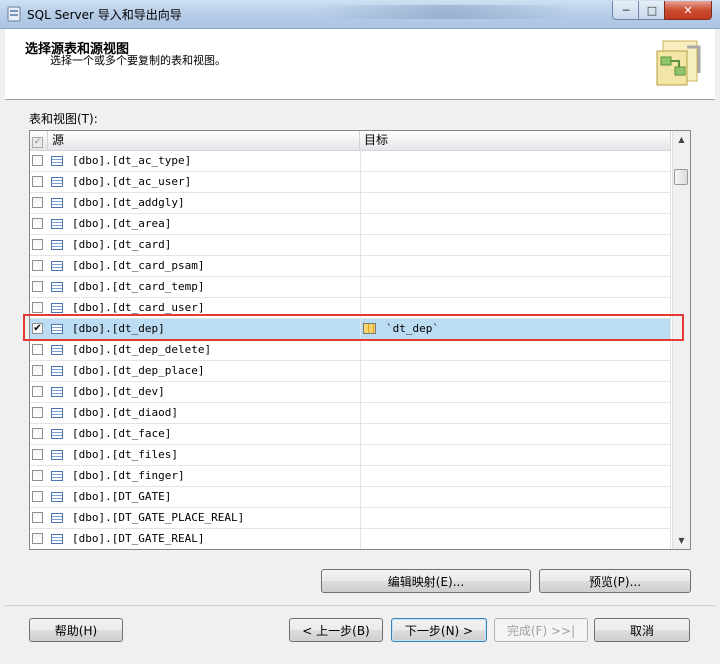 This screenshot has width=720, height=664. I want to click on scrollbar-thumb, so click(681, 177).